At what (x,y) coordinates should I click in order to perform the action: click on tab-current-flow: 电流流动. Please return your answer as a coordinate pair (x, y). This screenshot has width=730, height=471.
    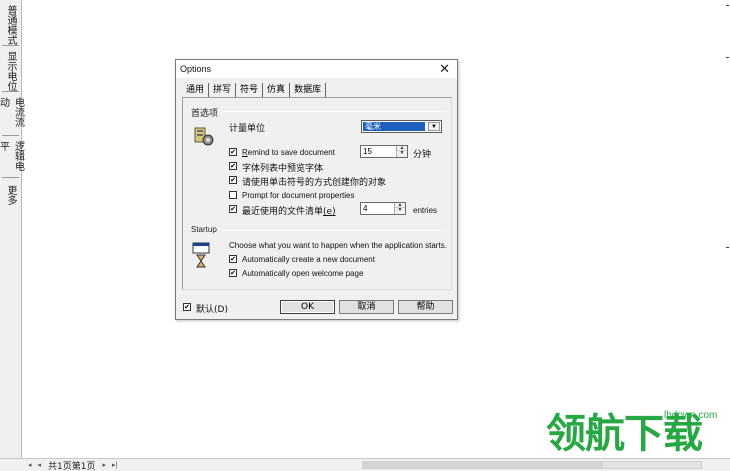
    Looking at the image, I should click on (12, 115).